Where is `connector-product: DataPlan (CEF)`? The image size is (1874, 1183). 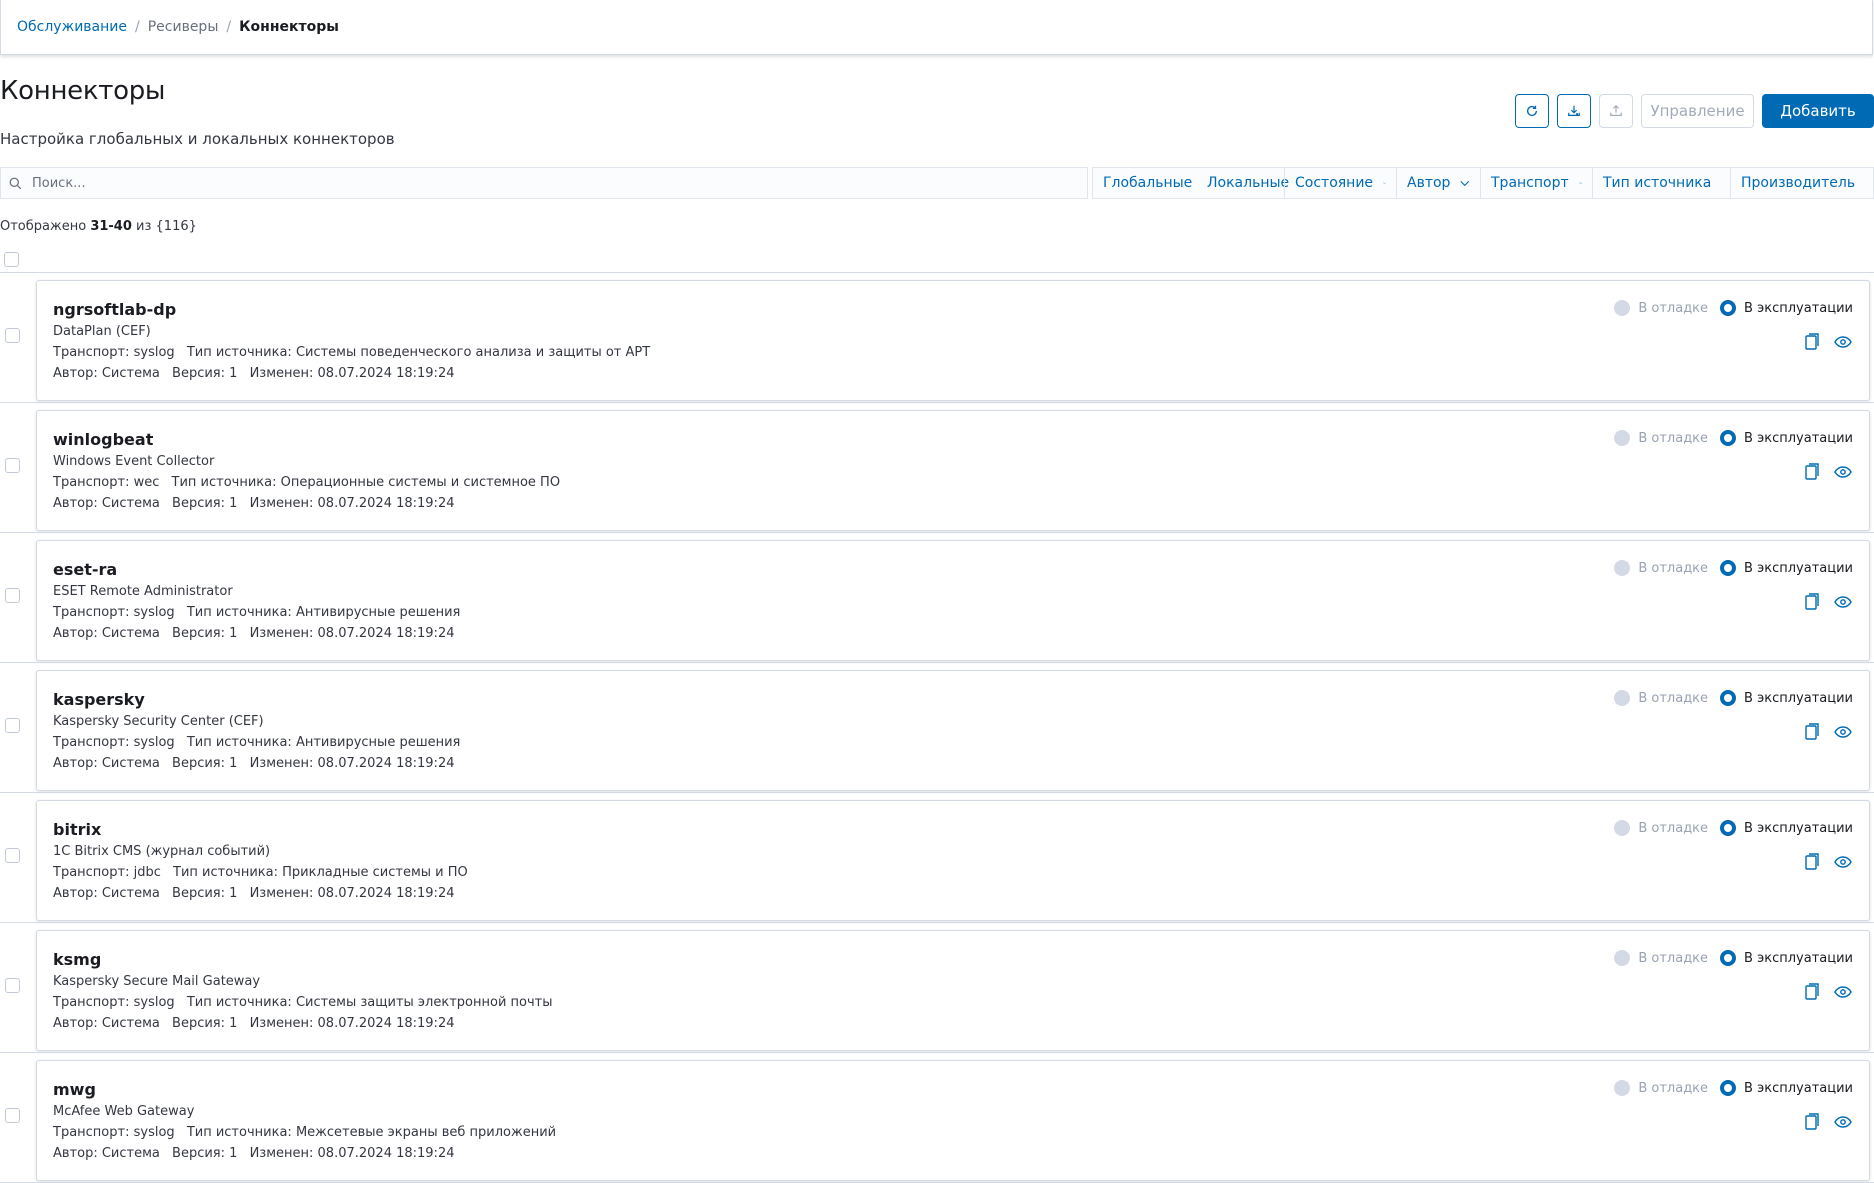 connector-product: DataPlan (CEF) is located at coordinates (102, 331).